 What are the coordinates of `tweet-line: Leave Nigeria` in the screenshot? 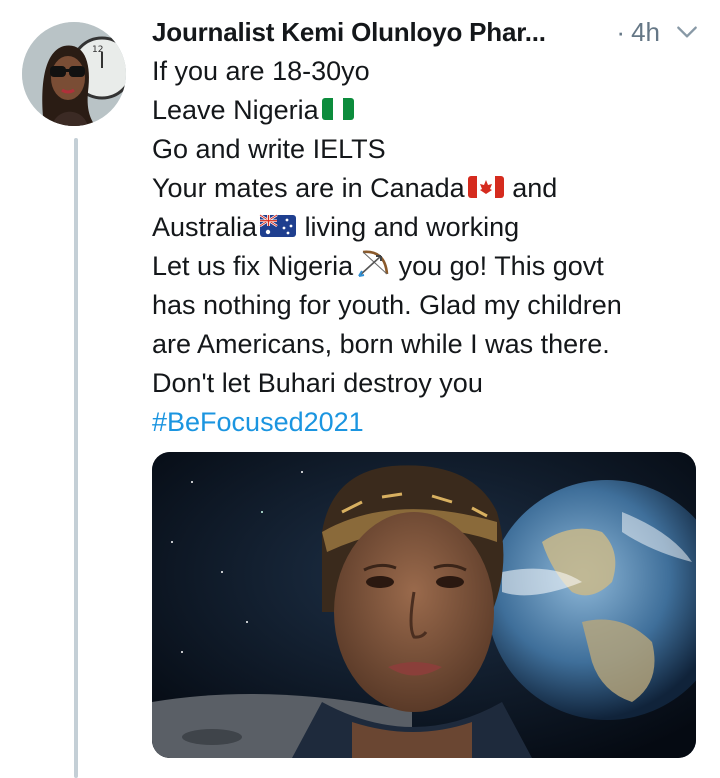 It's located at (427, 110).